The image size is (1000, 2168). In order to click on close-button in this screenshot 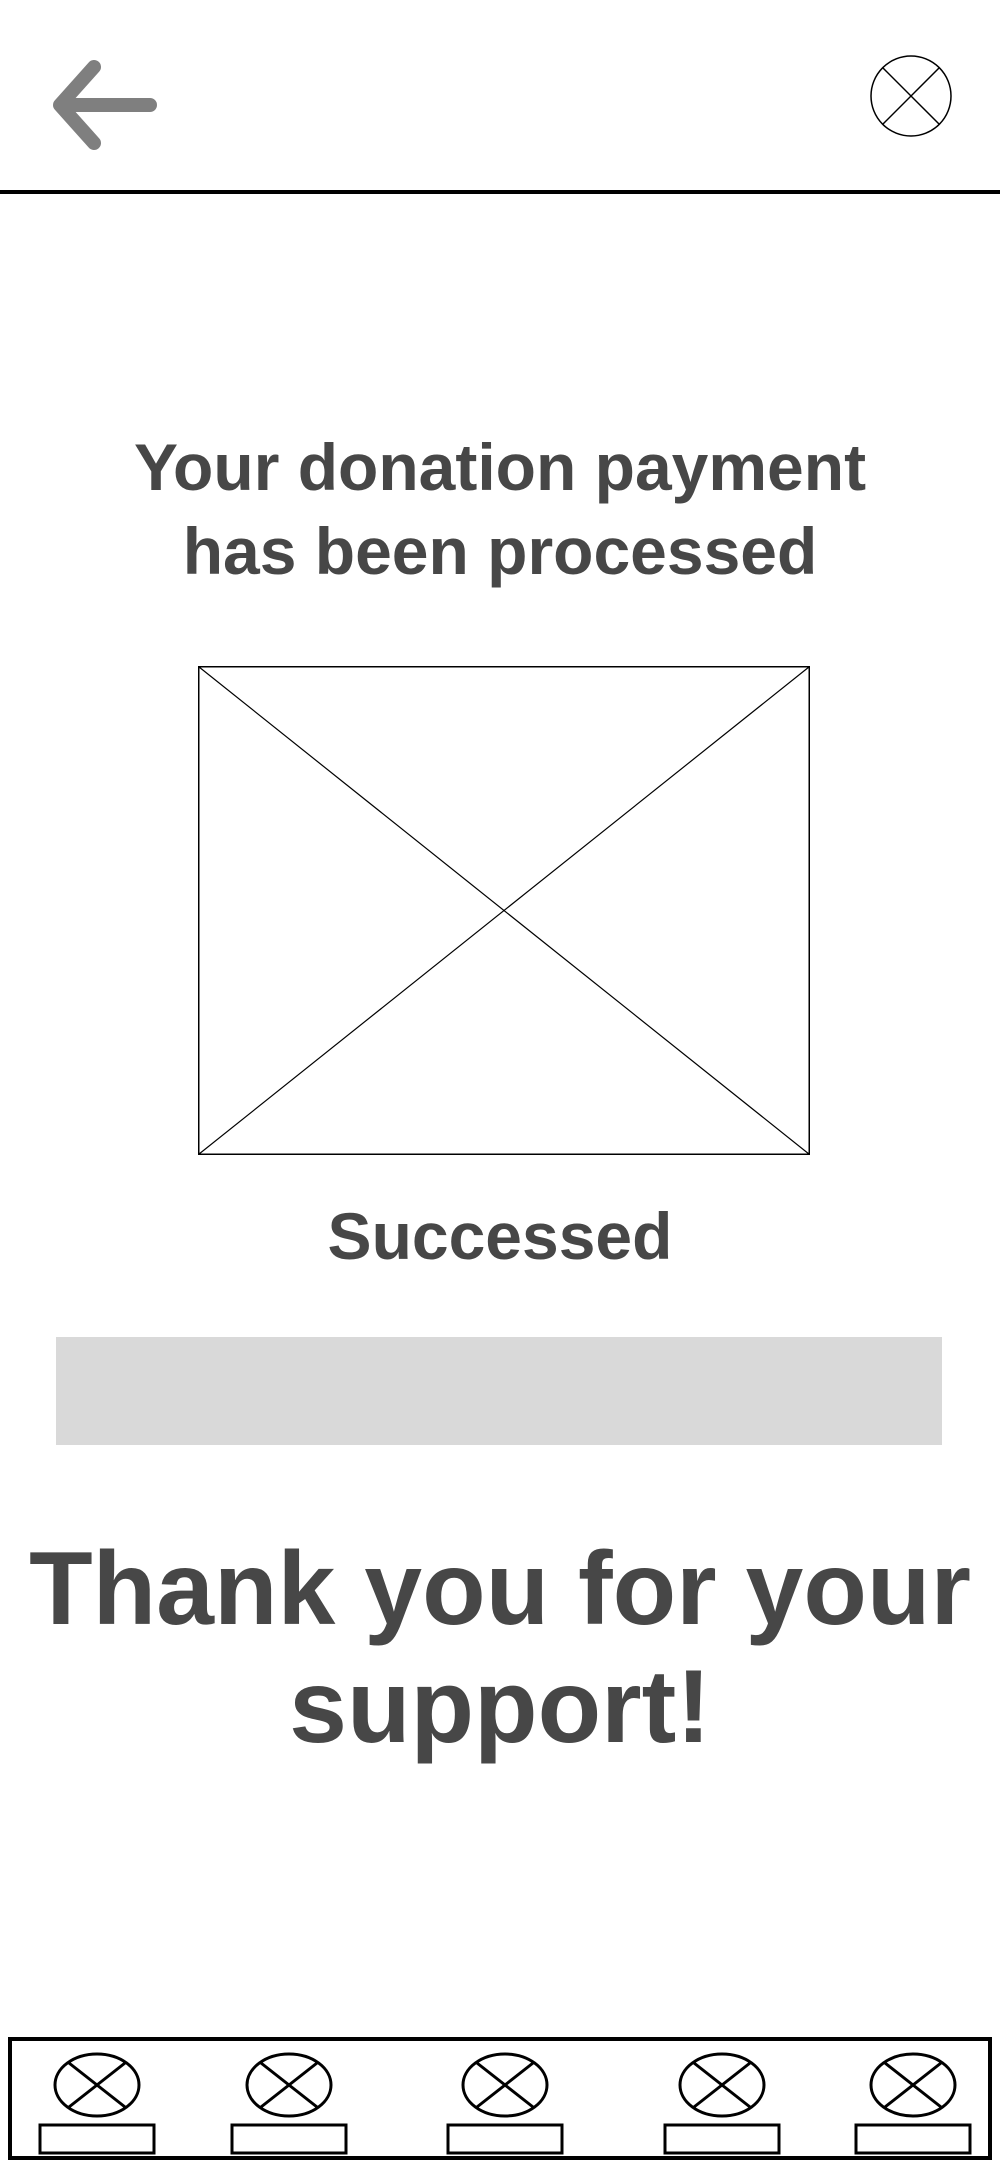, I will do `click(911, 96)`.